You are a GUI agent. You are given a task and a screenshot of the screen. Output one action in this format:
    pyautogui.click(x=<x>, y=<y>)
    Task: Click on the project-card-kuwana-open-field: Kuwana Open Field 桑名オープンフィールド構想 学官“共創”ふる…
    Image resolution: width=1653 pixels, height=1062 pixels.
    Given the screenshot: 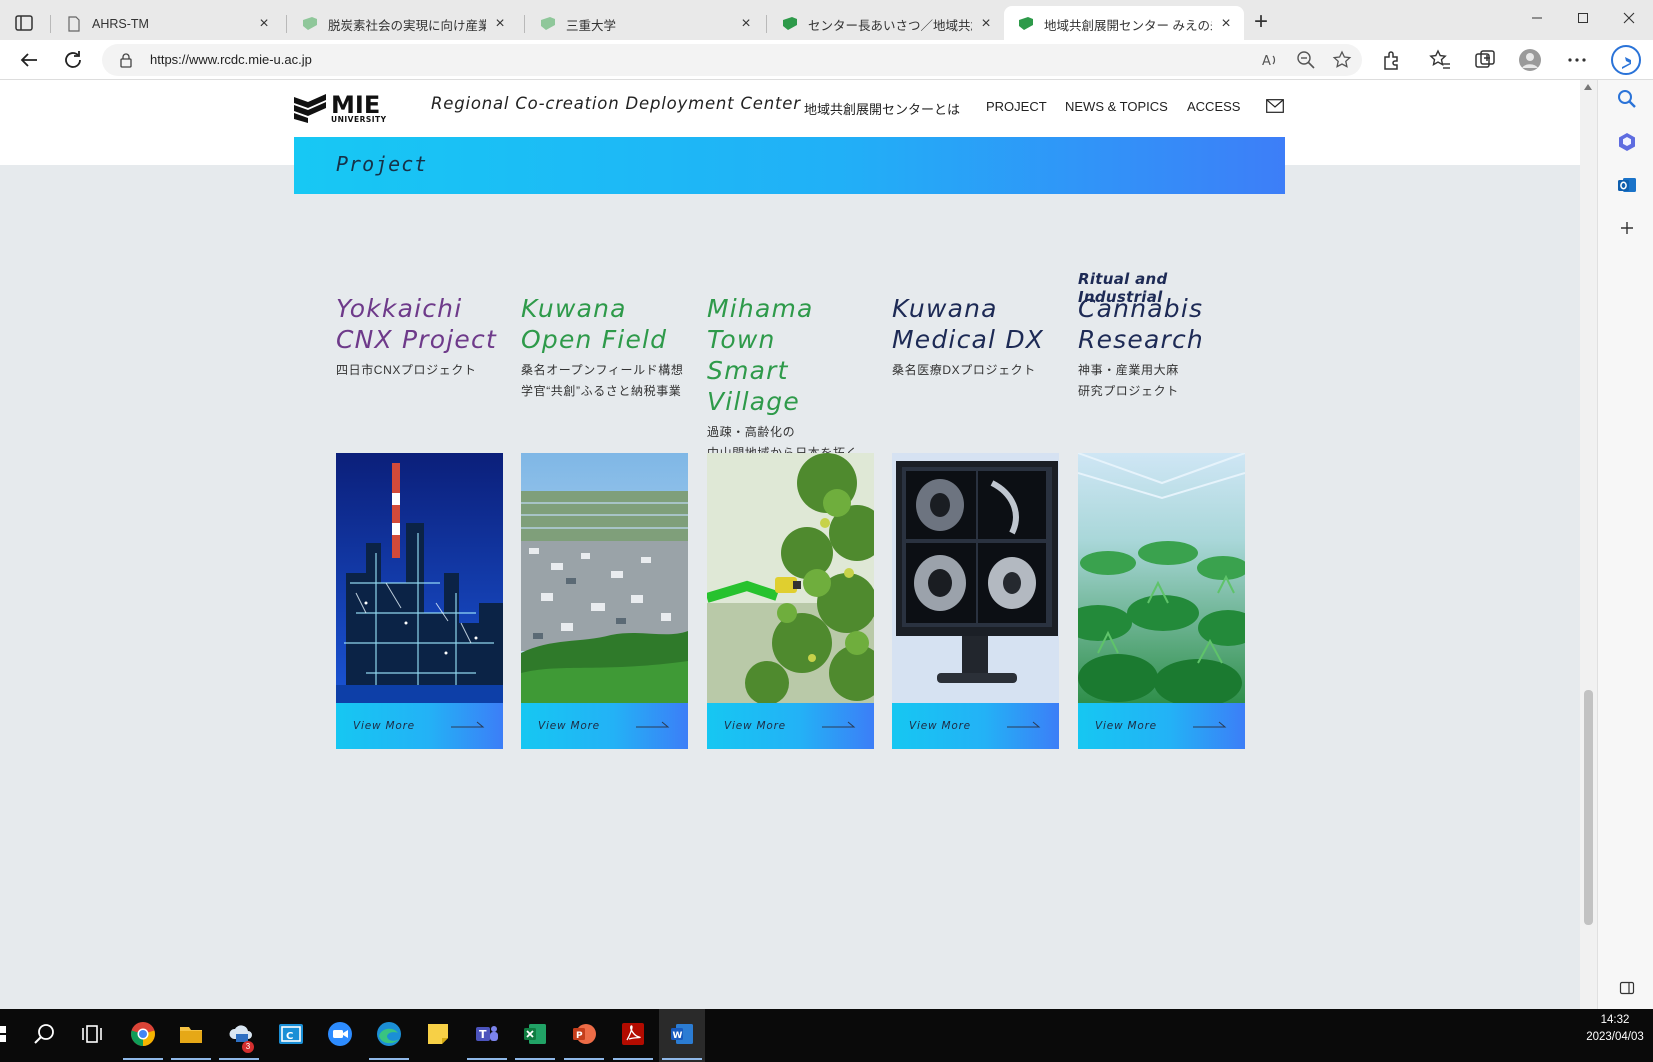 What is the action you would take?
    pyautogui.click(x=604, y=335)
    